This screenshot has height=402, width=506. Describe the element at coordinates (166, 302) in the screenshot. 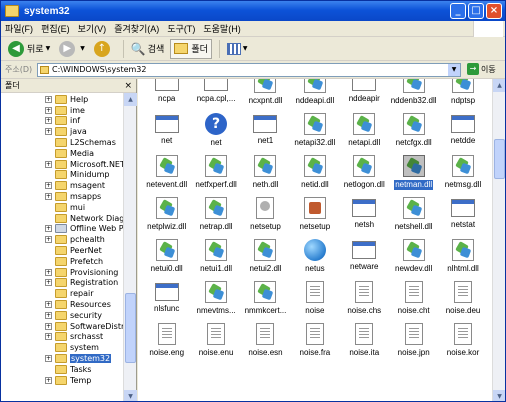

I see `file-item: nlsfunc` at that location.